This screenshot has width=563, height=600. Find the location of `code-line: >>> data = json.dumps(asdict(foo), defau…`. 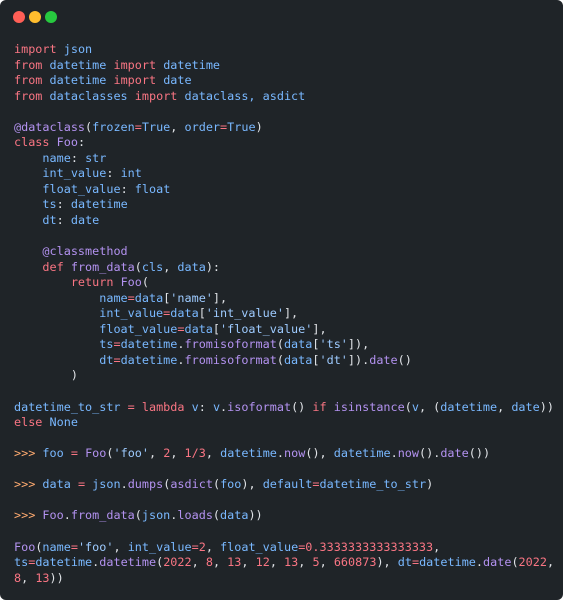

code-line: >>> data = json.dumps(asdict(foo), defau… is located at coordinates (286, 485).